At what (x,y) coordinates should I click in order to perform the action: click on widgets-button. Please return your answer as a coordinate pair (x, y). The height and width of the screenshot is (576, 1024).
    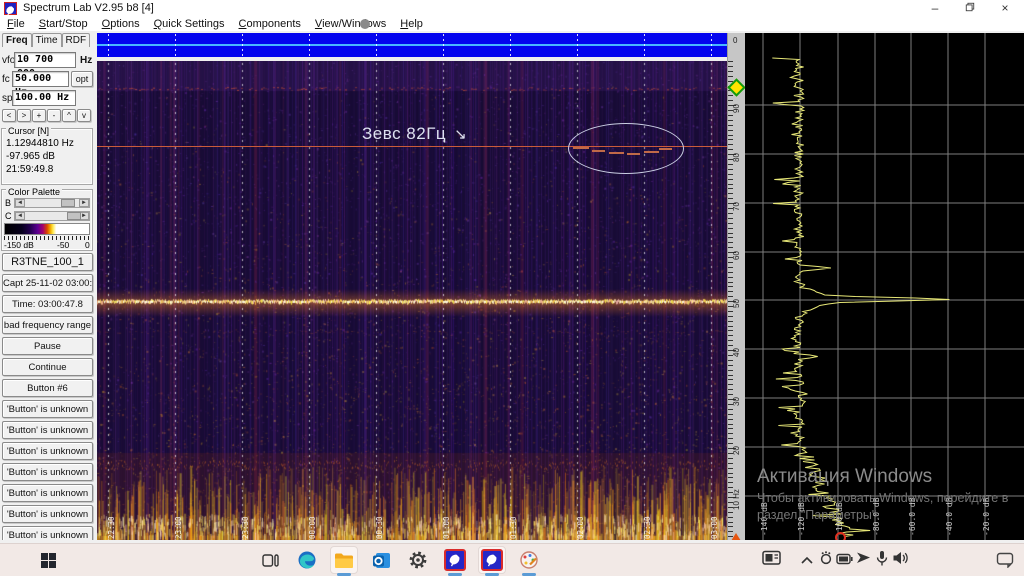
    Looking at the image, I should click on (772, 560).